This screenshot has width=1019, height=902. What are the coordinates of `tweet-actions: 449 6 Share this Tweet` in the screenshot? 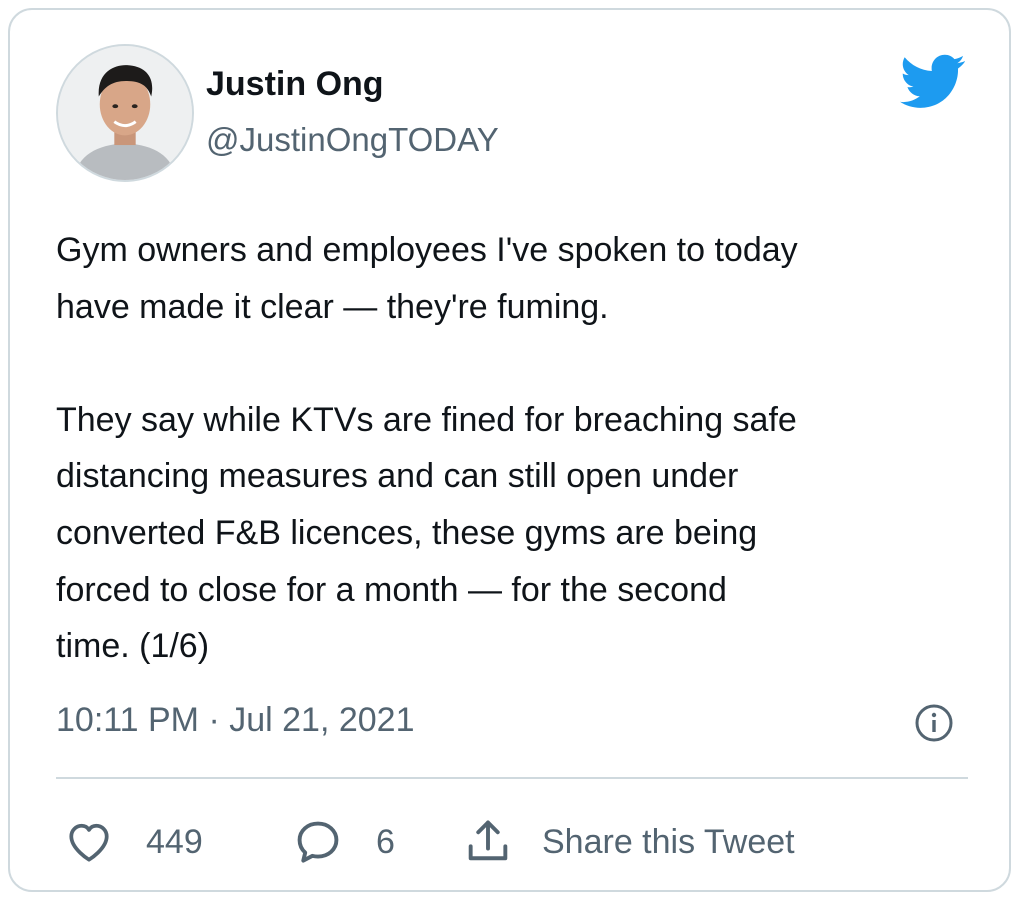 It's located at (512, 842).